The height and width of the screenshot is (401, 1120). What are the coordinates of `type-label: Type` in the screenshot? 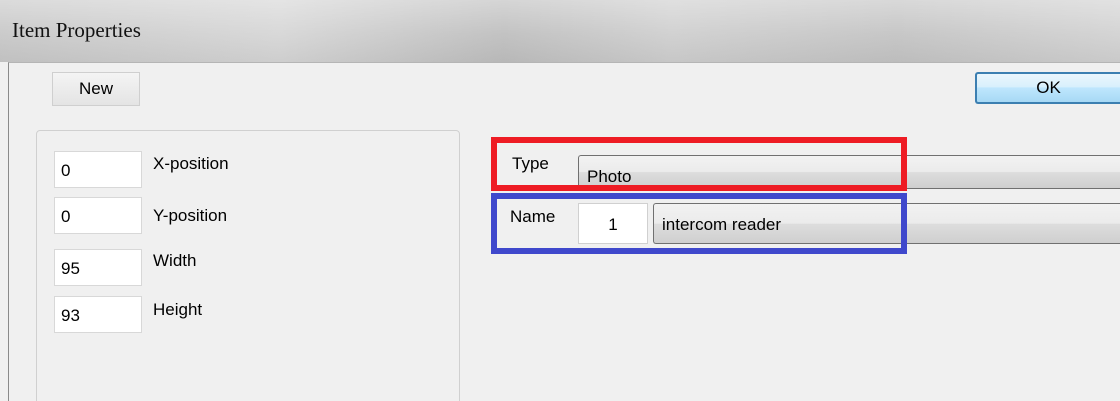 It's located at (530, 163).